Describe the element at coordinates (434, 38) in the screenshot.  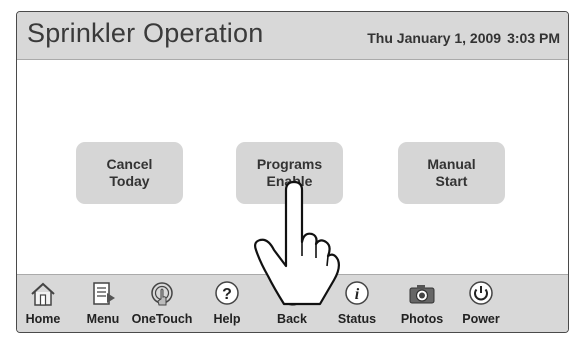
I see `date-text: Thu January 1, 2009` at that location.